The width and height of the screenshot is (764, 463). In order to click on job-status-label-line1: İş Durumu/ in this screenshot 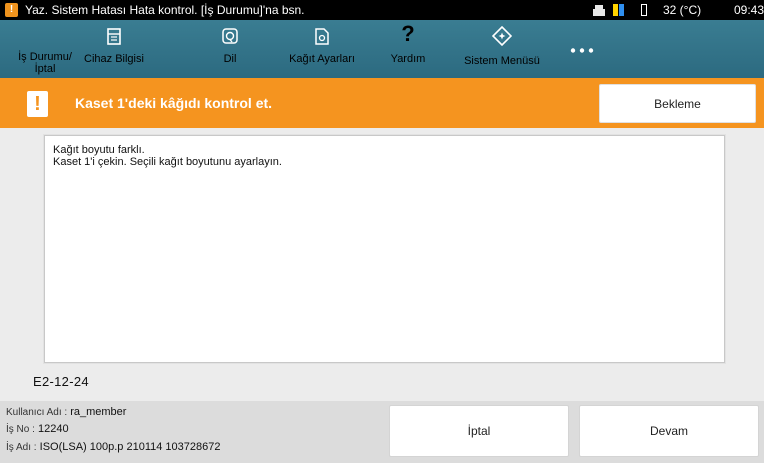, I will do `click(45, 57)`.